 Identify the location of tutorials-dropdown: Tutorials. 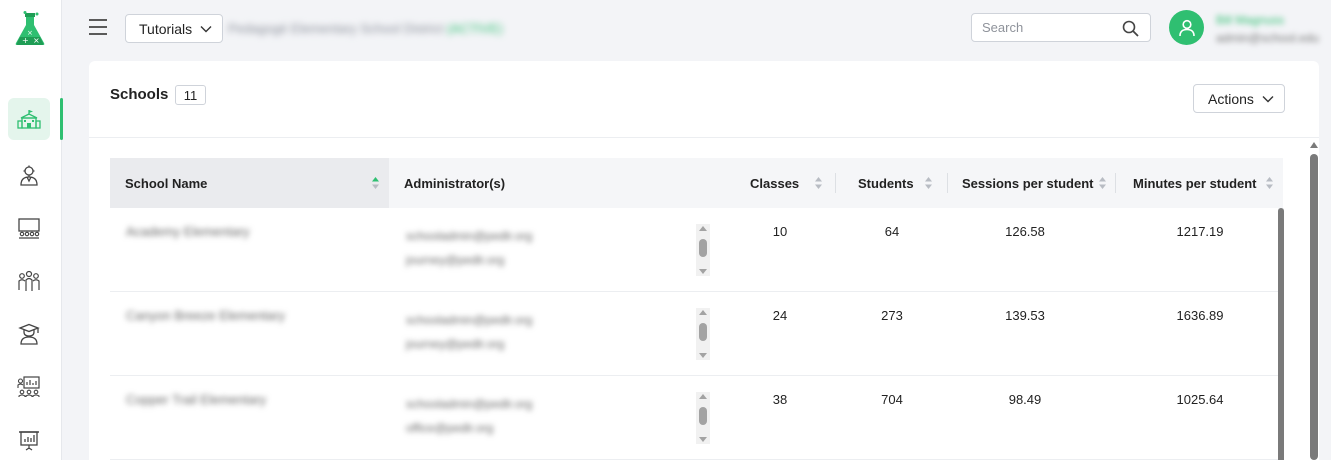
(174, 28).